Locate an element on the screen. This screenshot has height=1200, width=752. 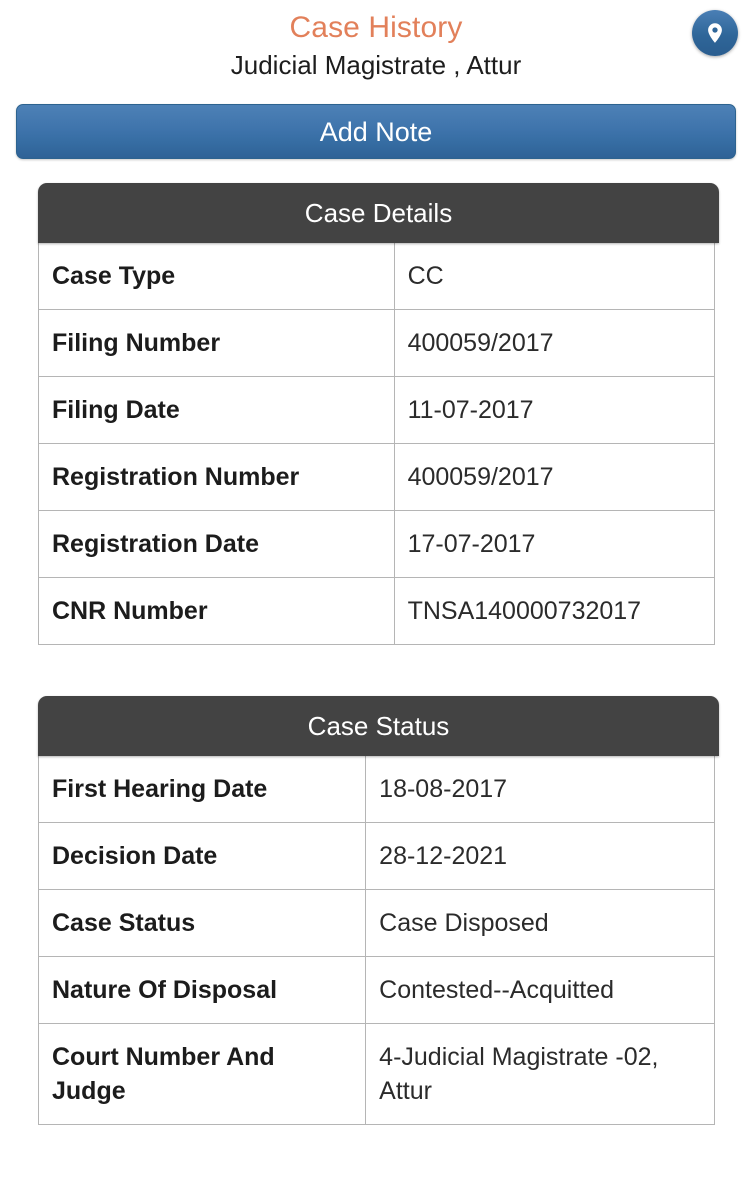
row-value: 18-08-2017 is located at coordinates (540, 789).